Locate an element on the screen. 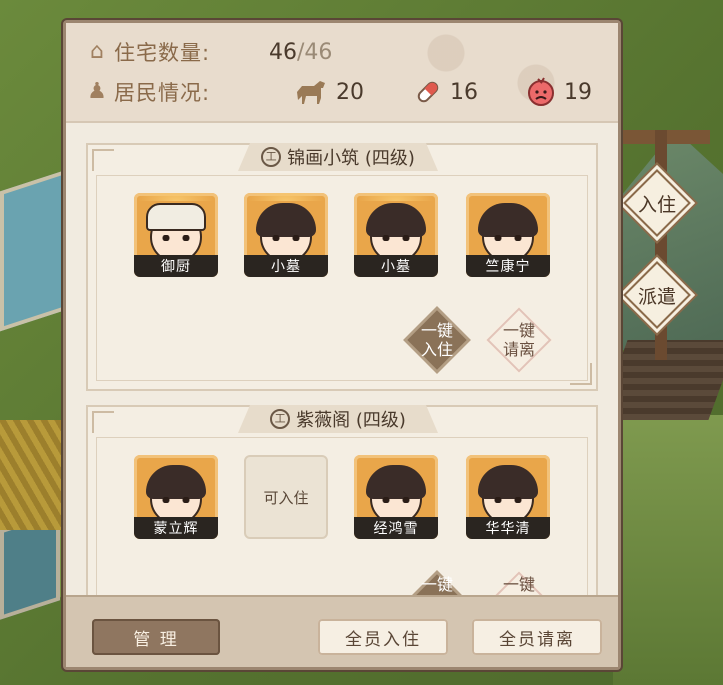  resident-icon: ♟ is located at coordinates (97, 91).